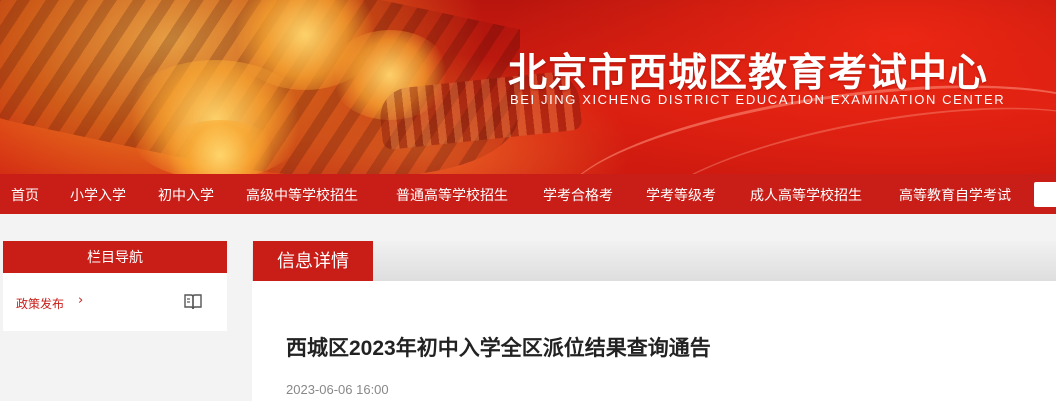 The image size is (1056, 401). What do you see at coordinates (115, 286) in the screenshot?
I see `sidebar: 栏目导航` at bounding box center [115, 286].